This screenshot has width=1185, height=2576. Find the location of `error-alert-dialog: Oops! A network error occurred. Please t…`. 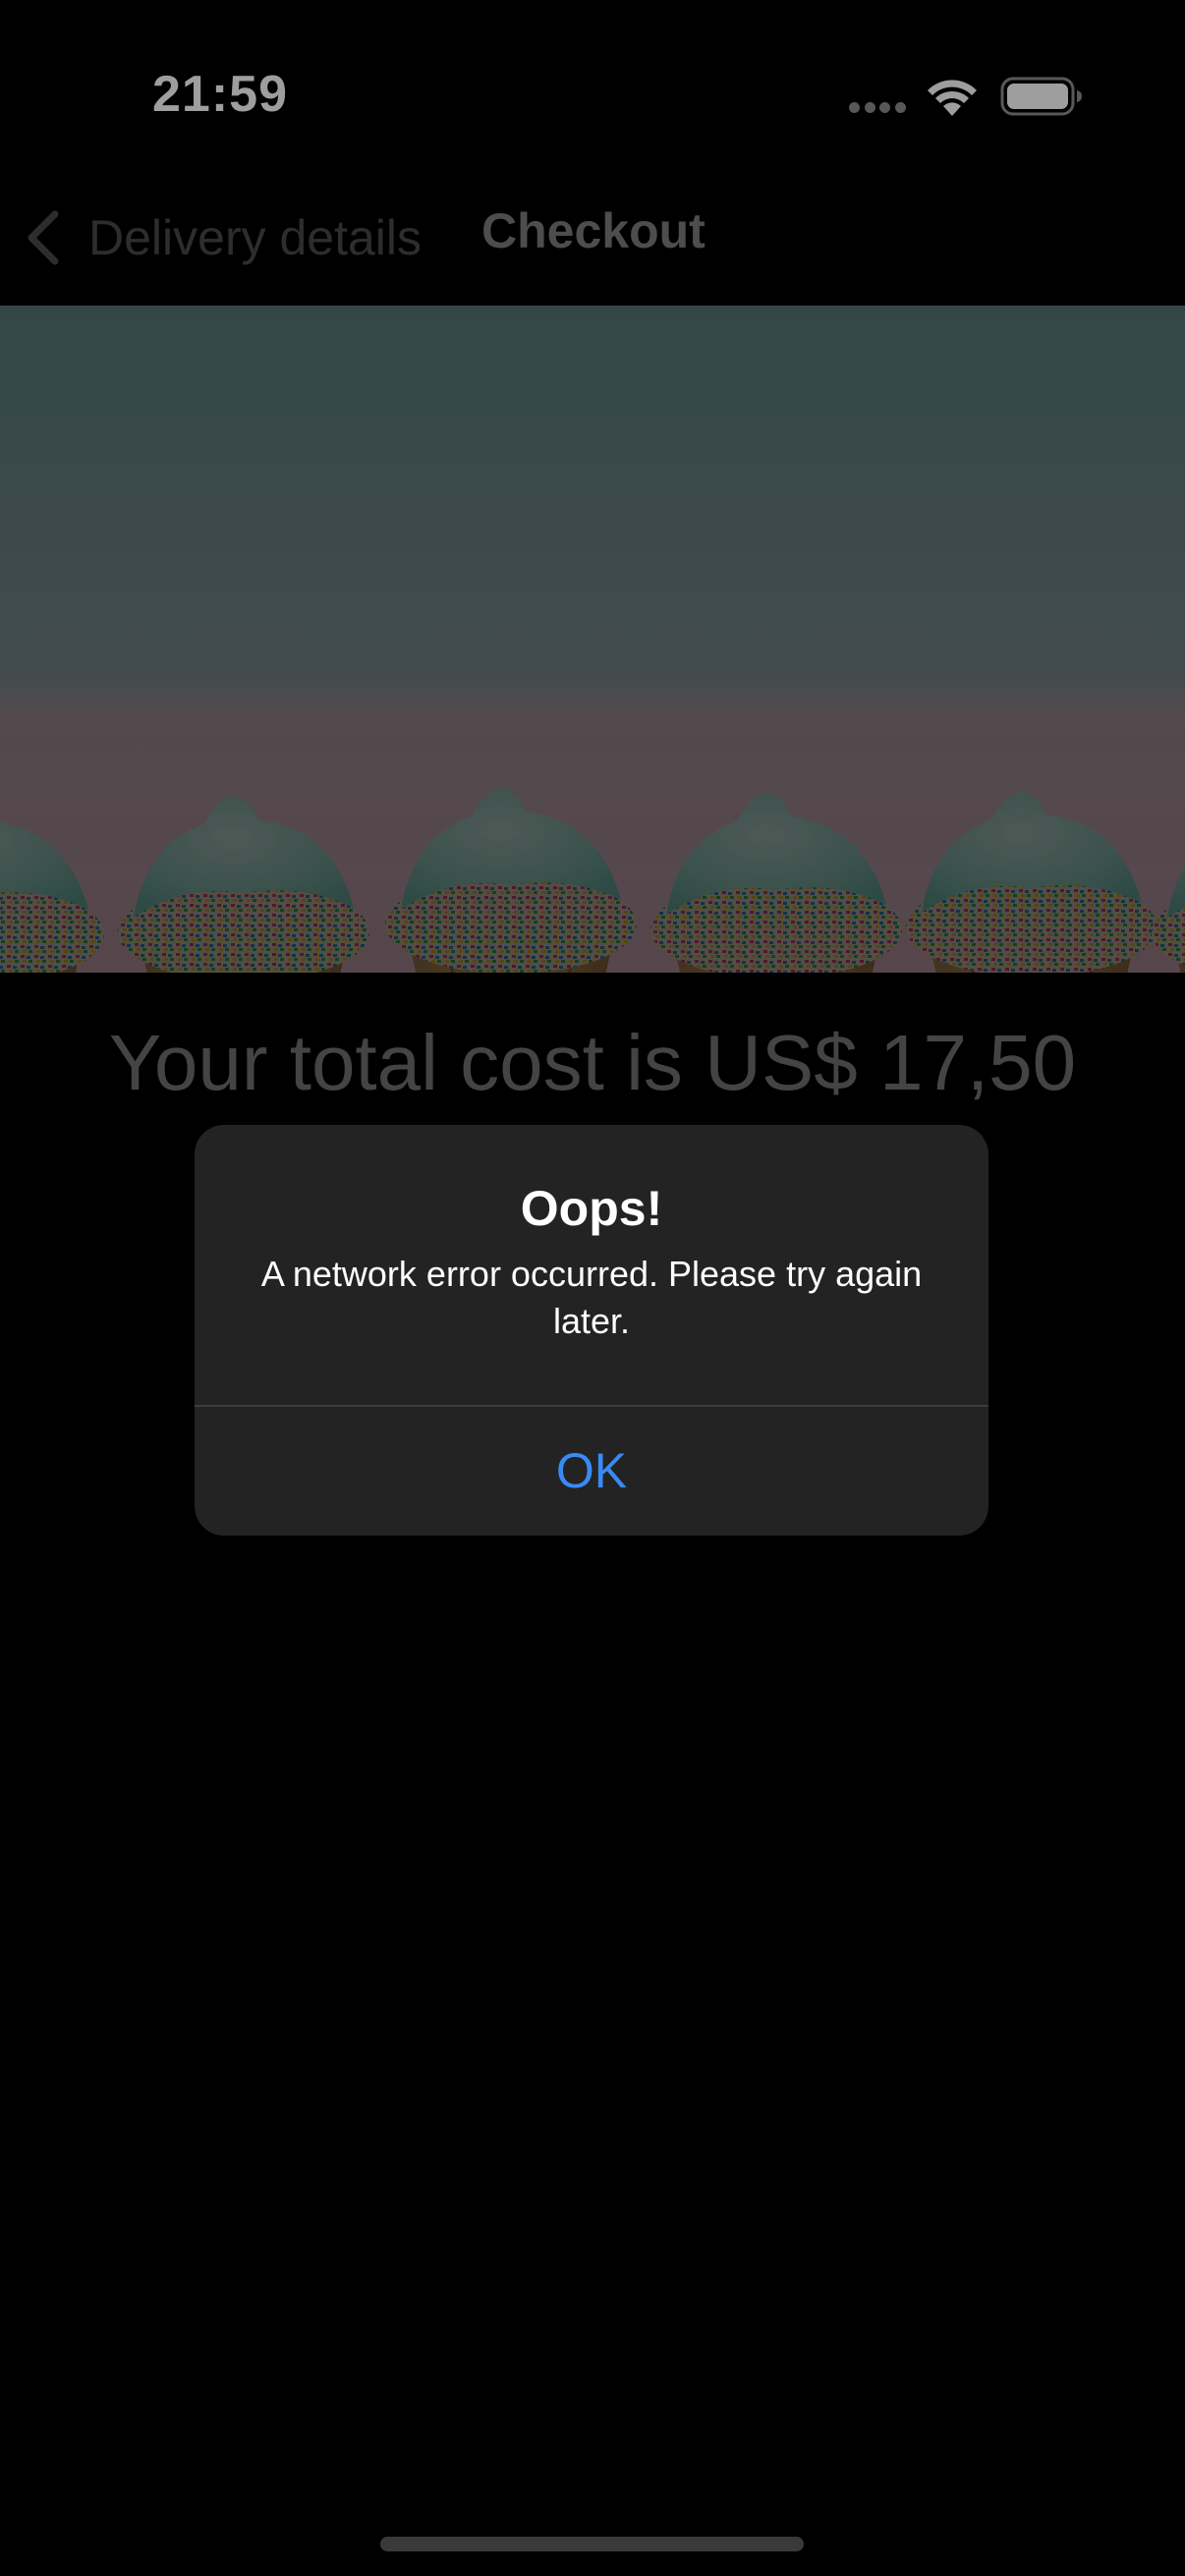

error-alert-dialog: Oops! A network error occurred. Please t… is located at coordinates (592, 1330).